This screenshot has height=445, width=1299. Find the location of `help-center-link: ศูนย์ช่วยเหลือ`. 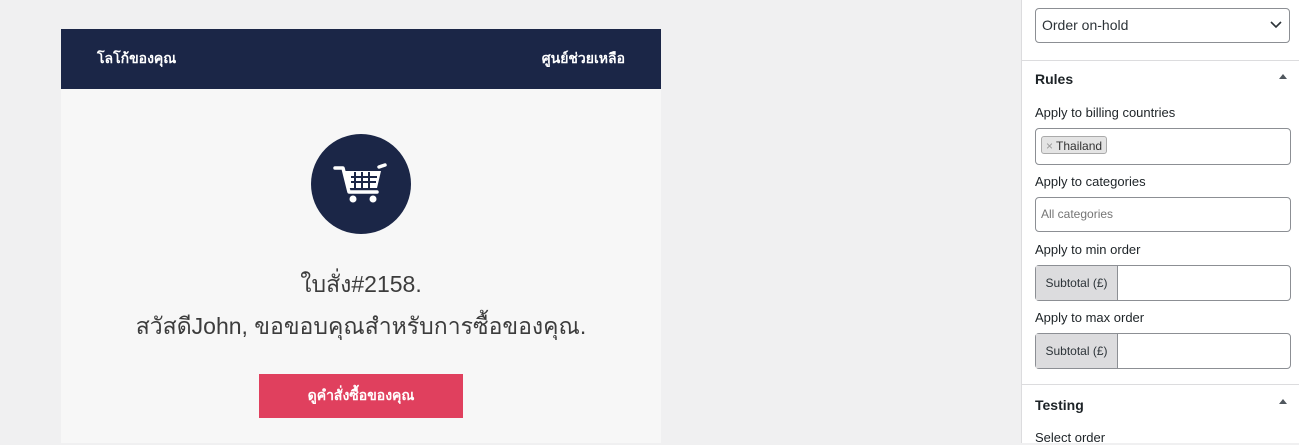

help-center-link: ศูนย์ช่วยเหลือ is located at coordinates (583, 59).